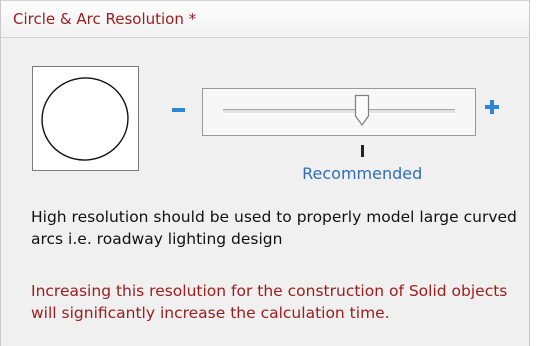 Image resolution: width=542 pixels, height=346 pixels. I want to click on circle-preview, so click(85, 118).